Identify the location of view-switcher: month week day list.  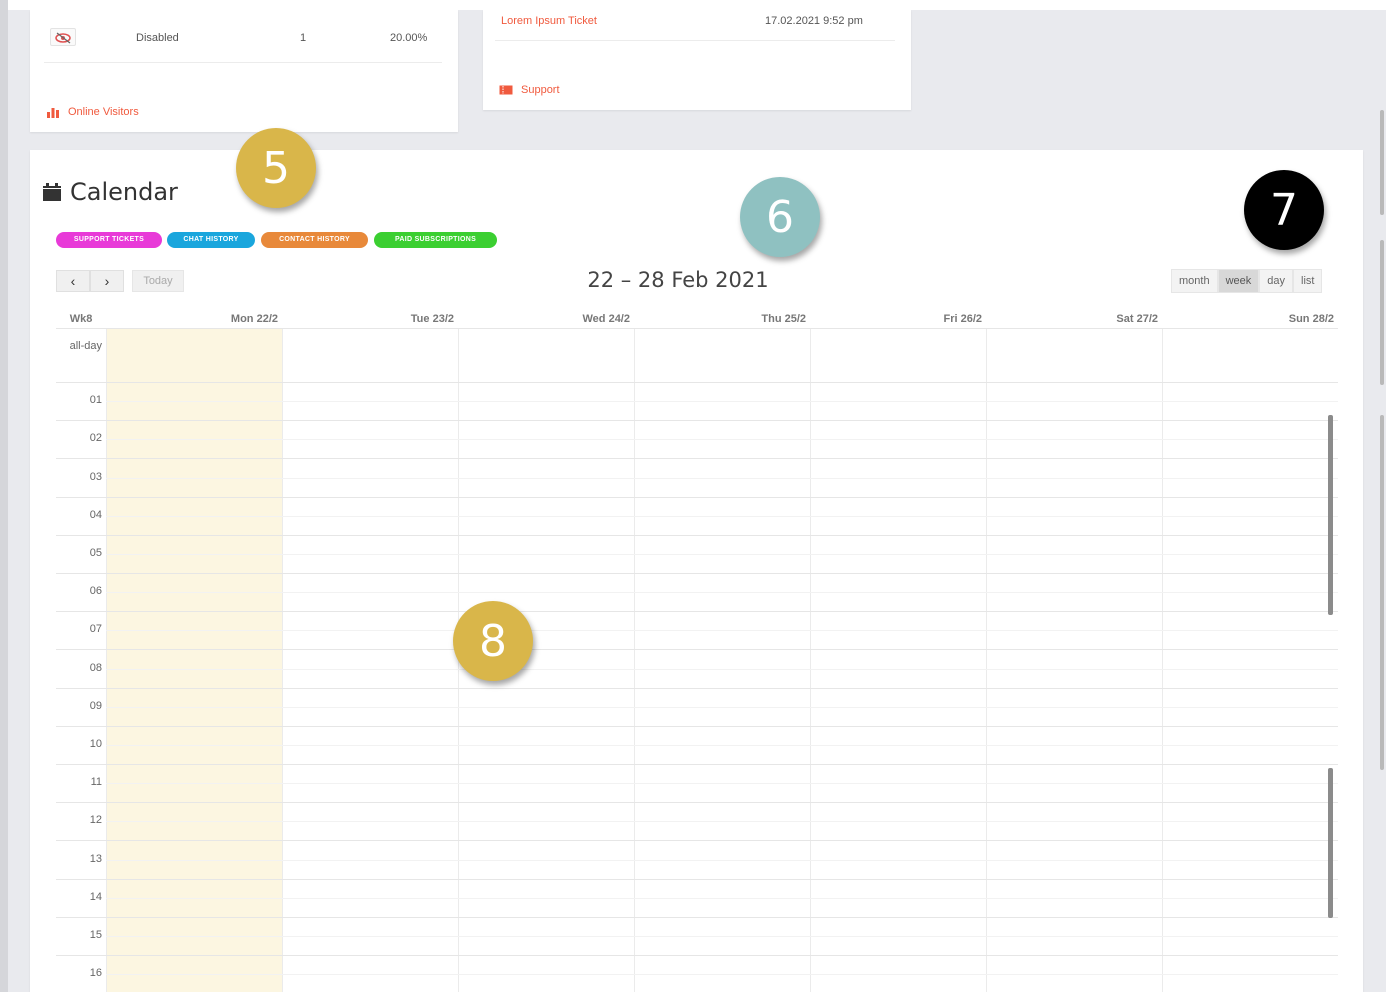
(1247, 281).